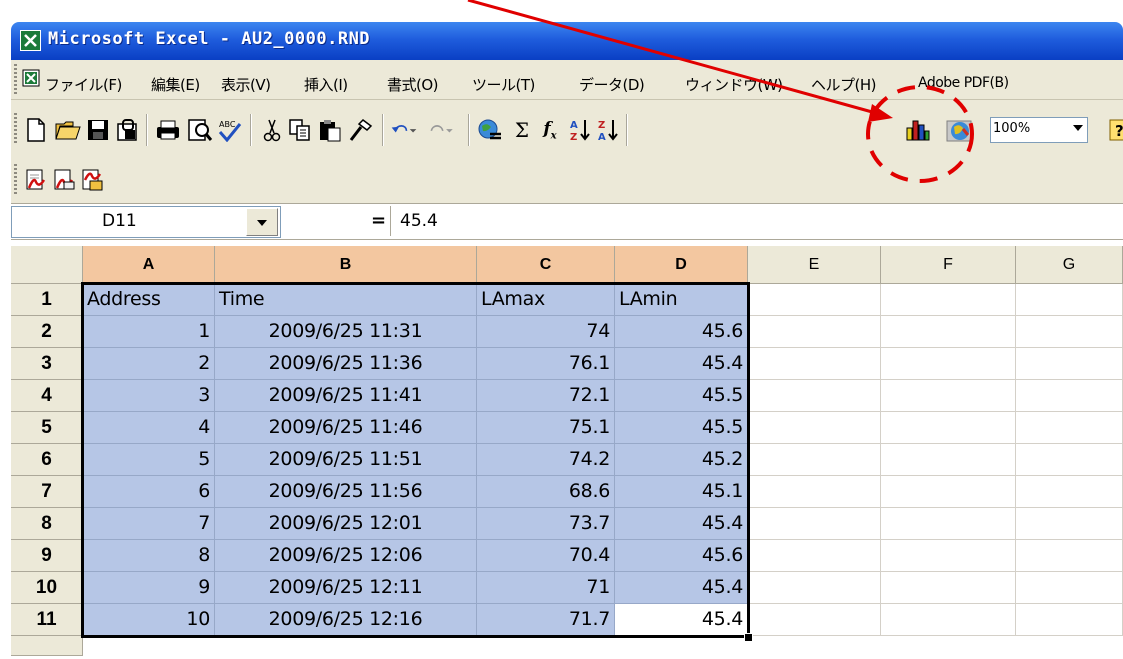 Image resolution: width=1123 pixels, height=659 pixels. Describe the element at coordinates (880, 113) in the screenshot. I see `annotation-arrowhead` at that location.